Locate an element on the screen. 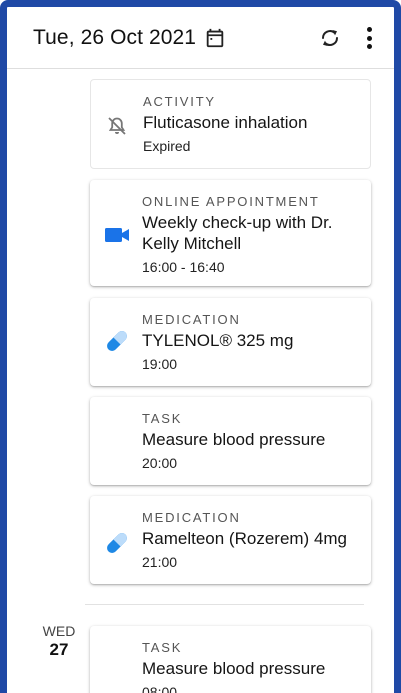  event-title: Ramelteon (Rozerem) 4mg is located at coordinates (245, 538).